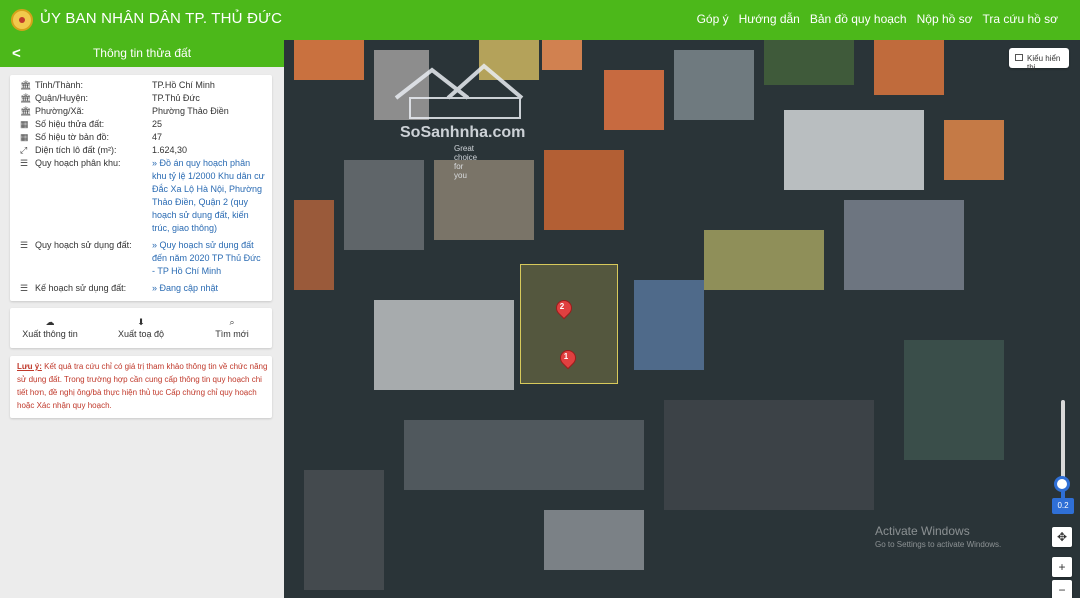 The width and height of the screenshot is (1080, 598). What do you see at coordinates (1044, 63) in the screenshot?
I see `display-mode-label: Kiểu hiển thị` at bounding box center [1044, 63].